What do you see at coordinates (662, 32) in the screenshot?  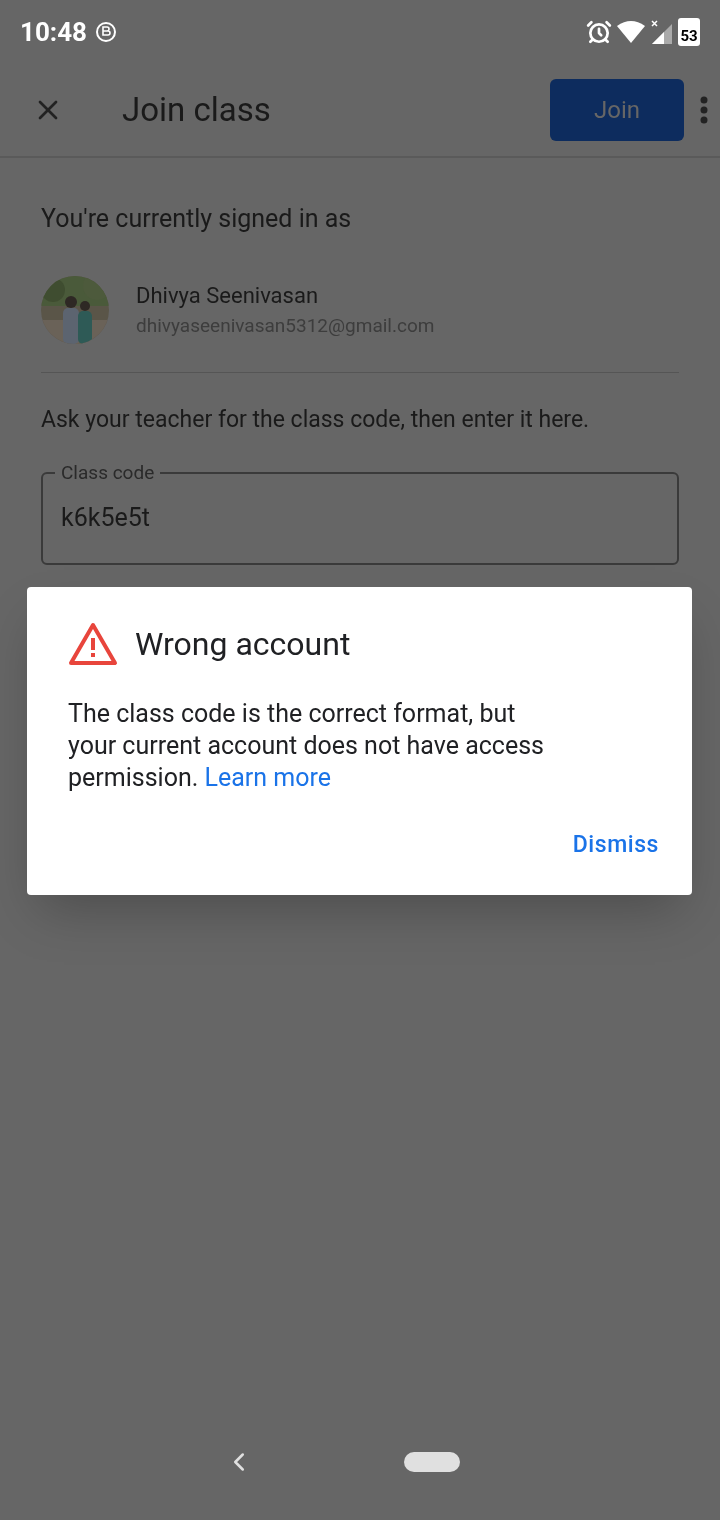 I see `signal-icon` at bounding box center [662, 32].